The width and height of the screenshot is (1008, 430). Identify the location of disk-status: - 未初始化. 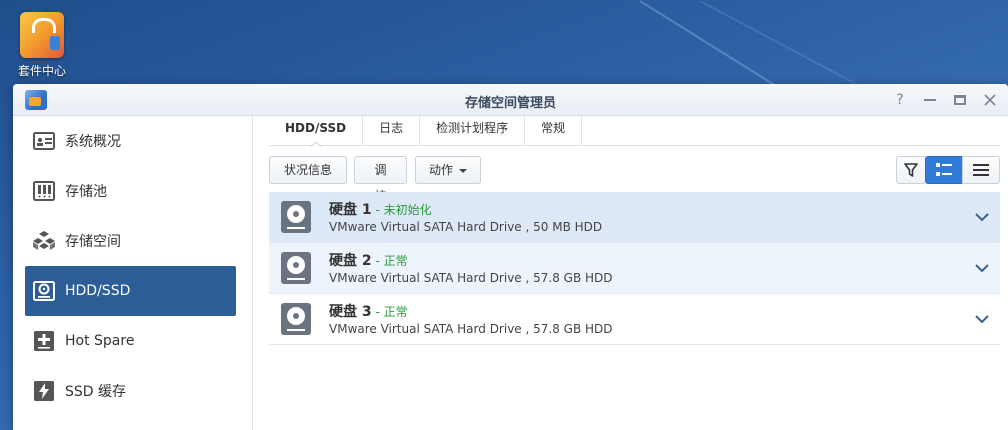
(401, 210).